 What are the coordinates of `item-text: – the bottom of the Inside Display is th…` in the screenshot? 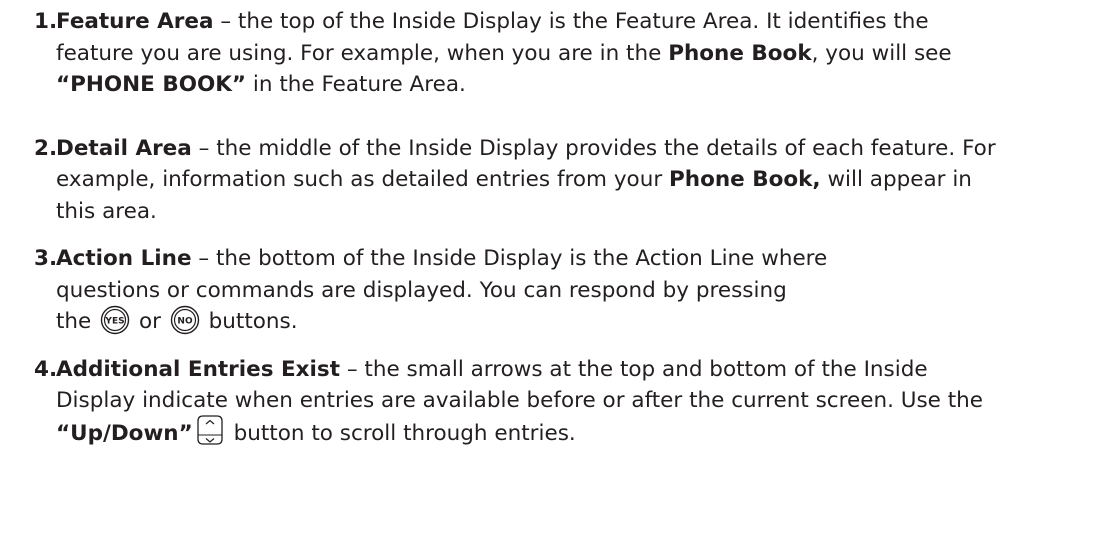 It's located at (509, 258).